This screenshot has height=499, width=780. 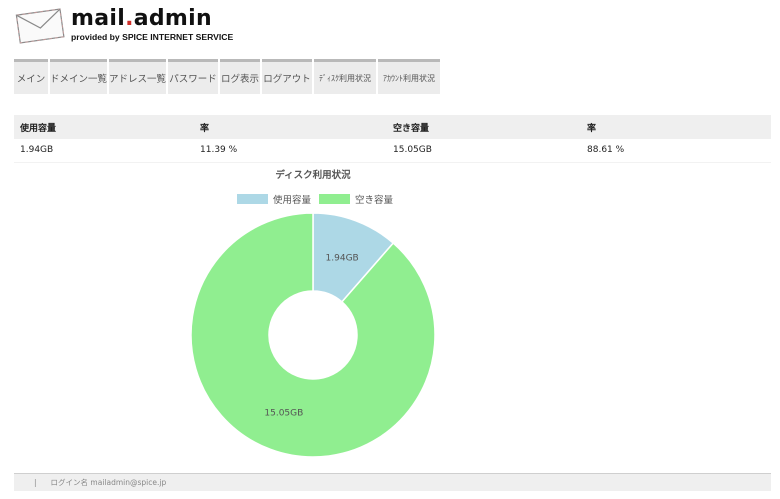 I want to click on data-label-used: 1.94GB, so click(x=342, y=258).